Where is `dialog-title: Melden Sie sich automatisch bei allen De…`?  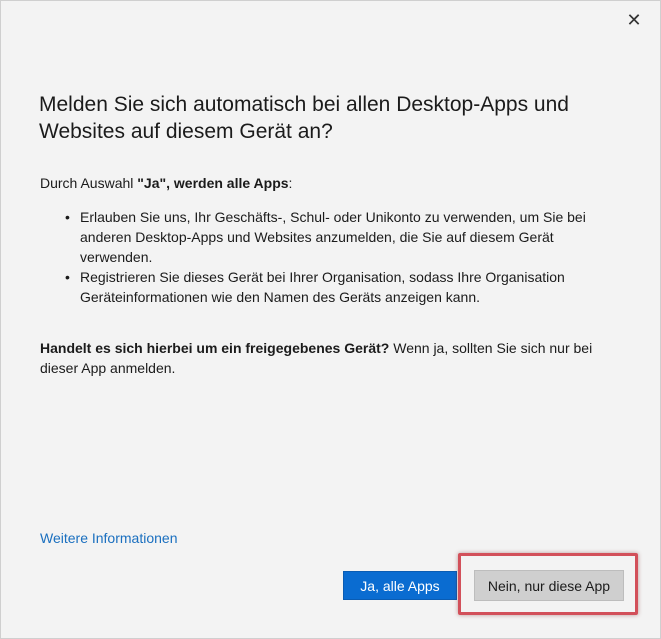
dialog-title: Melden Sie sich automatisch bei allen De… is located at coordinates (304, 118).